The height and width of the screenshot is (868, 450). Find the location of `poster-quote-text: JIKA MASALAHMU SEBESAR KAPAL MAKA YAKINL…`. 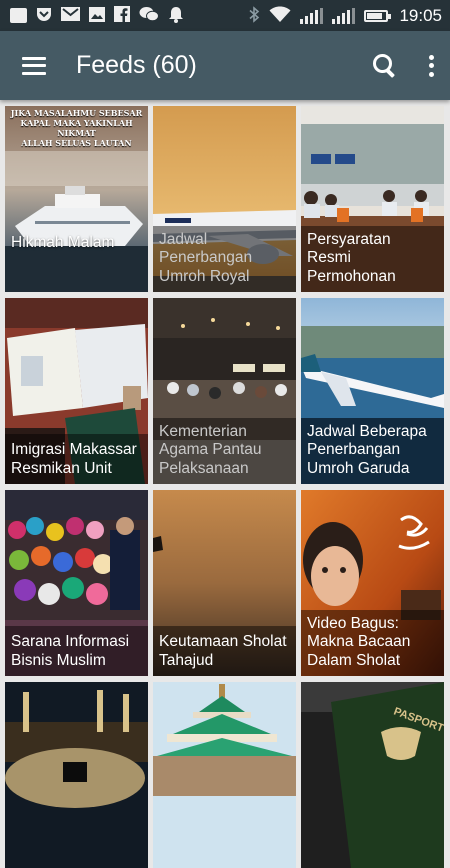

poster-quote-text: JIKA MASALAHMU SEBESAR KAPAL MAKA YAKINL… is located at coordinates (76, 128).